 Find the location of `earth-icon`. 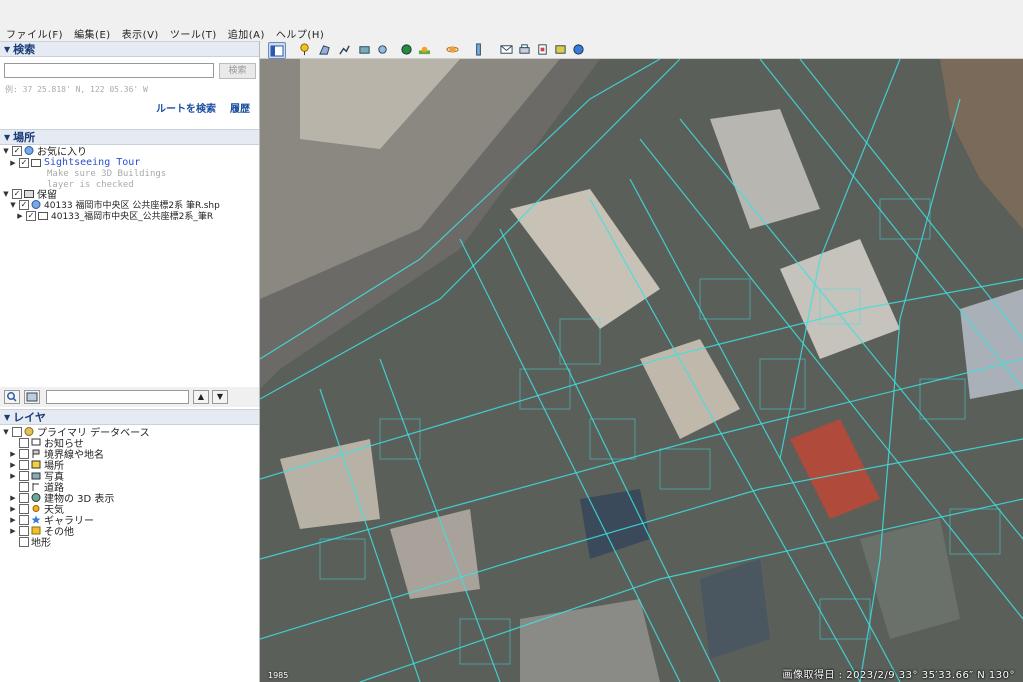

earth-icon is located at coordinates (578, 49).